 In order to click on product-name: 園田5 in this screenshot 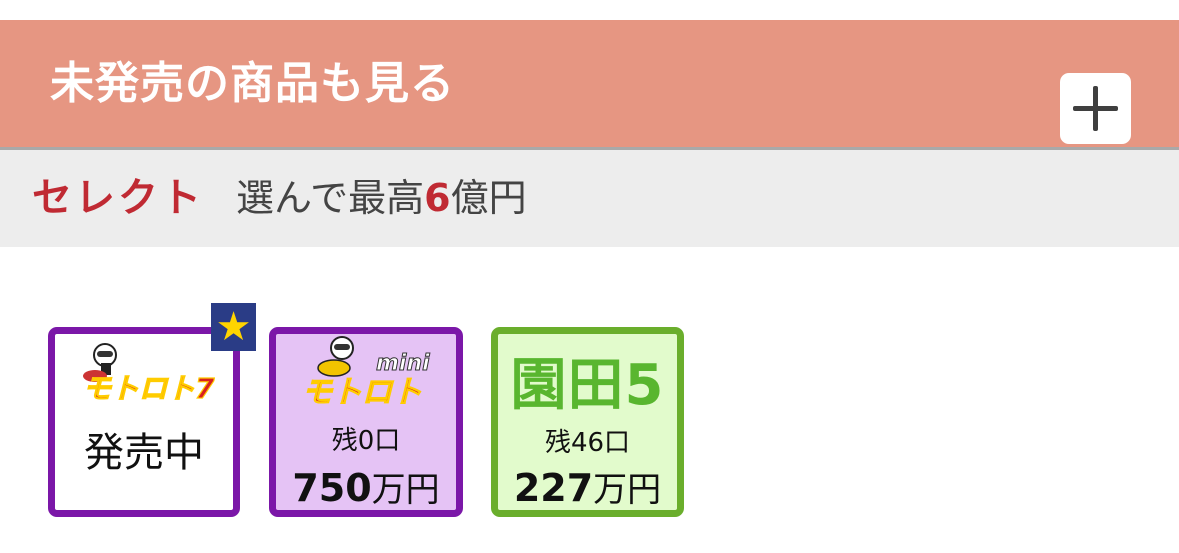, I will do `click(587, 385)`.